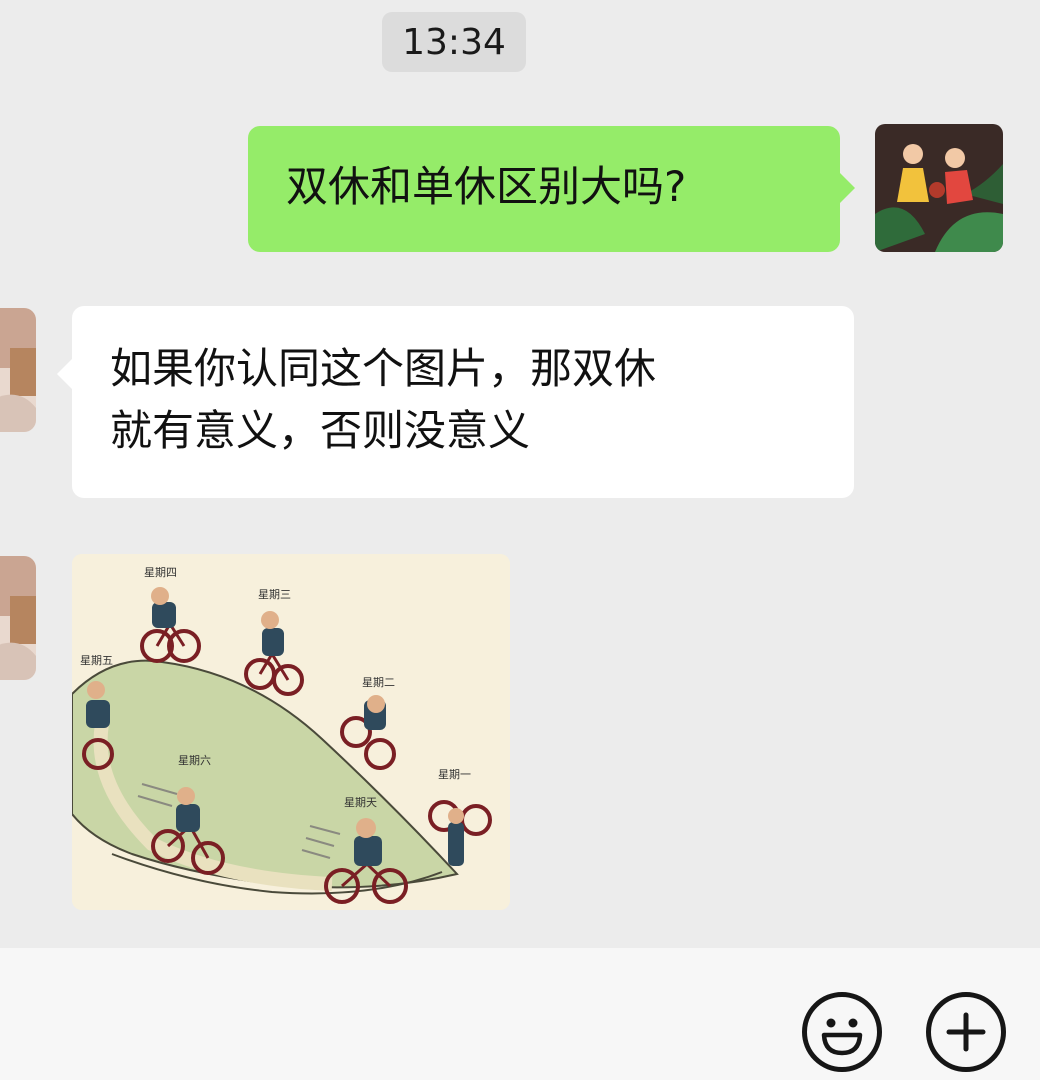 The height and width of the screenshot is (1080, 1040). I want to click on received-message-bubble: 如果你认同这个图片，那双休 就有意义，否则没意义, so click(455, 402).